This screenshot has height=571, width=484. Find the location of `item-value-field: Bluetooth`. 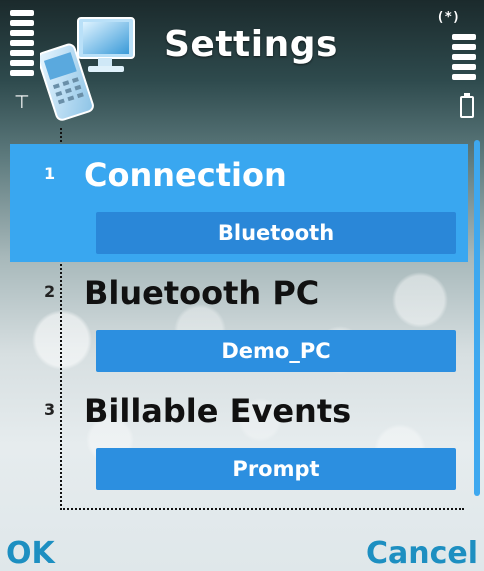

item-value-field: Bluetooth is located at coordinates (276, 233).